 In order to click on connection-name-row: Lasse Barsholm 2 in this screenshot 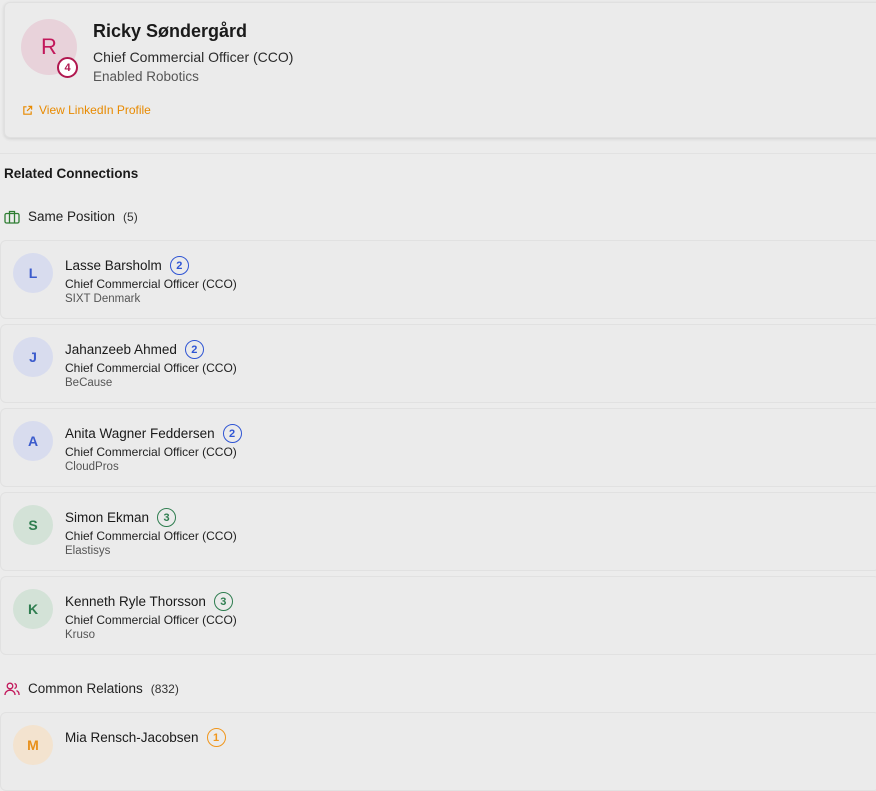, I will do `click(127, 265)`.